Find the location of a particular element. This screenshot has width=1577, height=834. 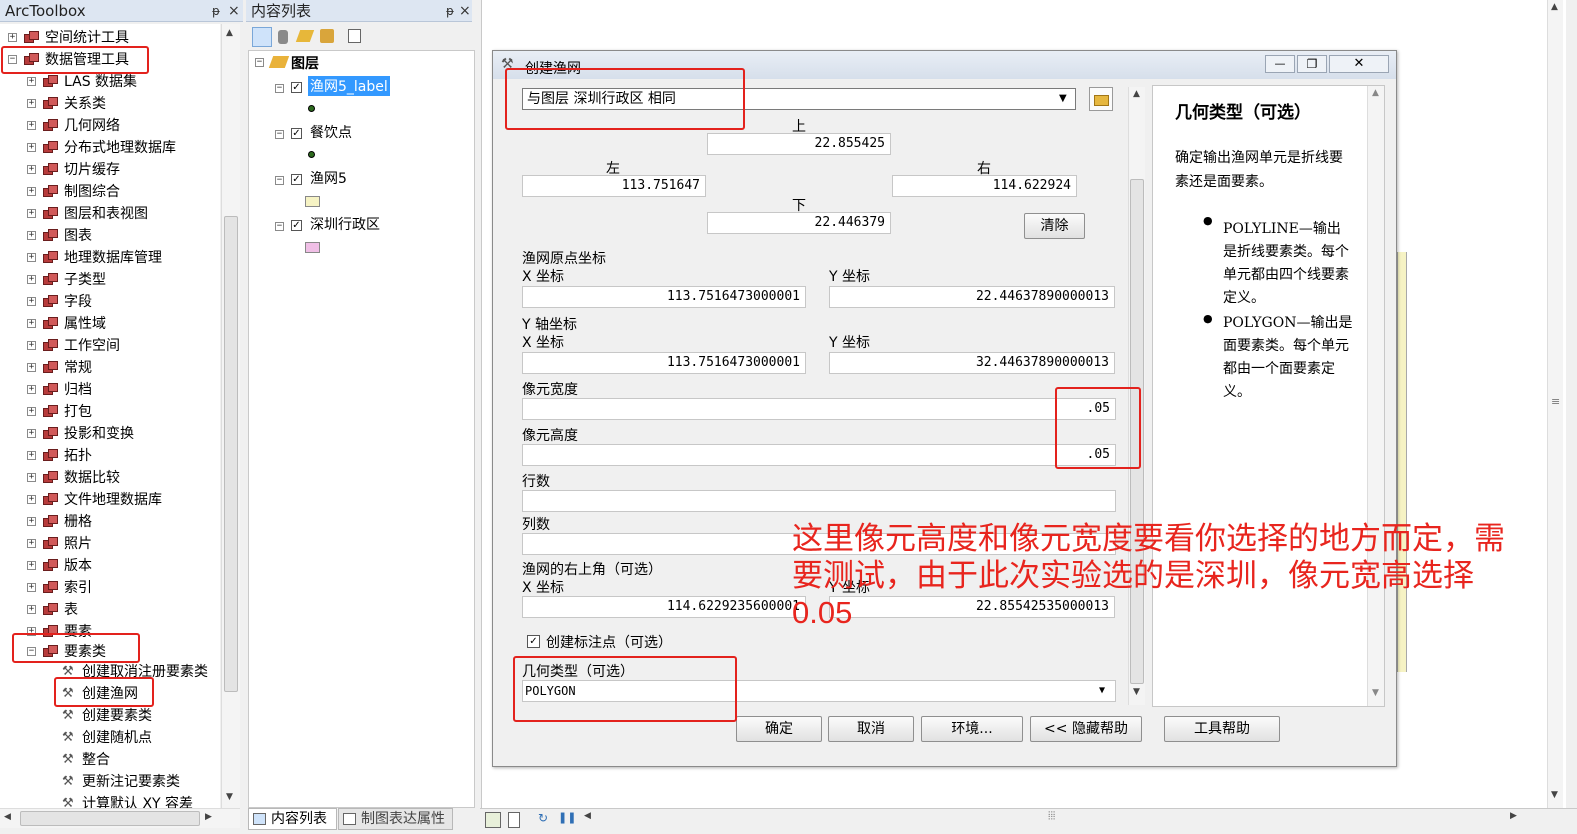

clear-button: 清除 is located at coordinates (1054, 226).